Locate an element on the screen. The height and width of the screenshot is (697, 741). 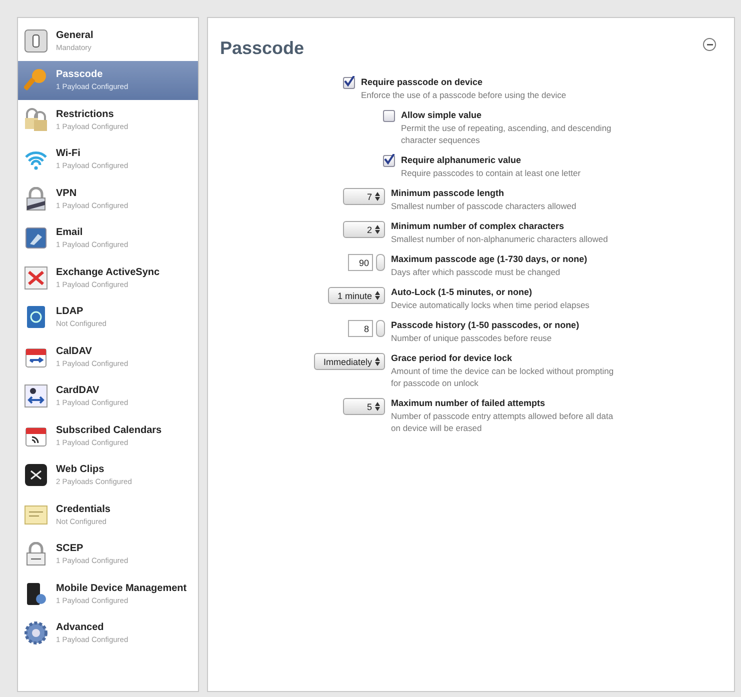
item-title: Subscribed Calendars is located at coordinates (109, 430).